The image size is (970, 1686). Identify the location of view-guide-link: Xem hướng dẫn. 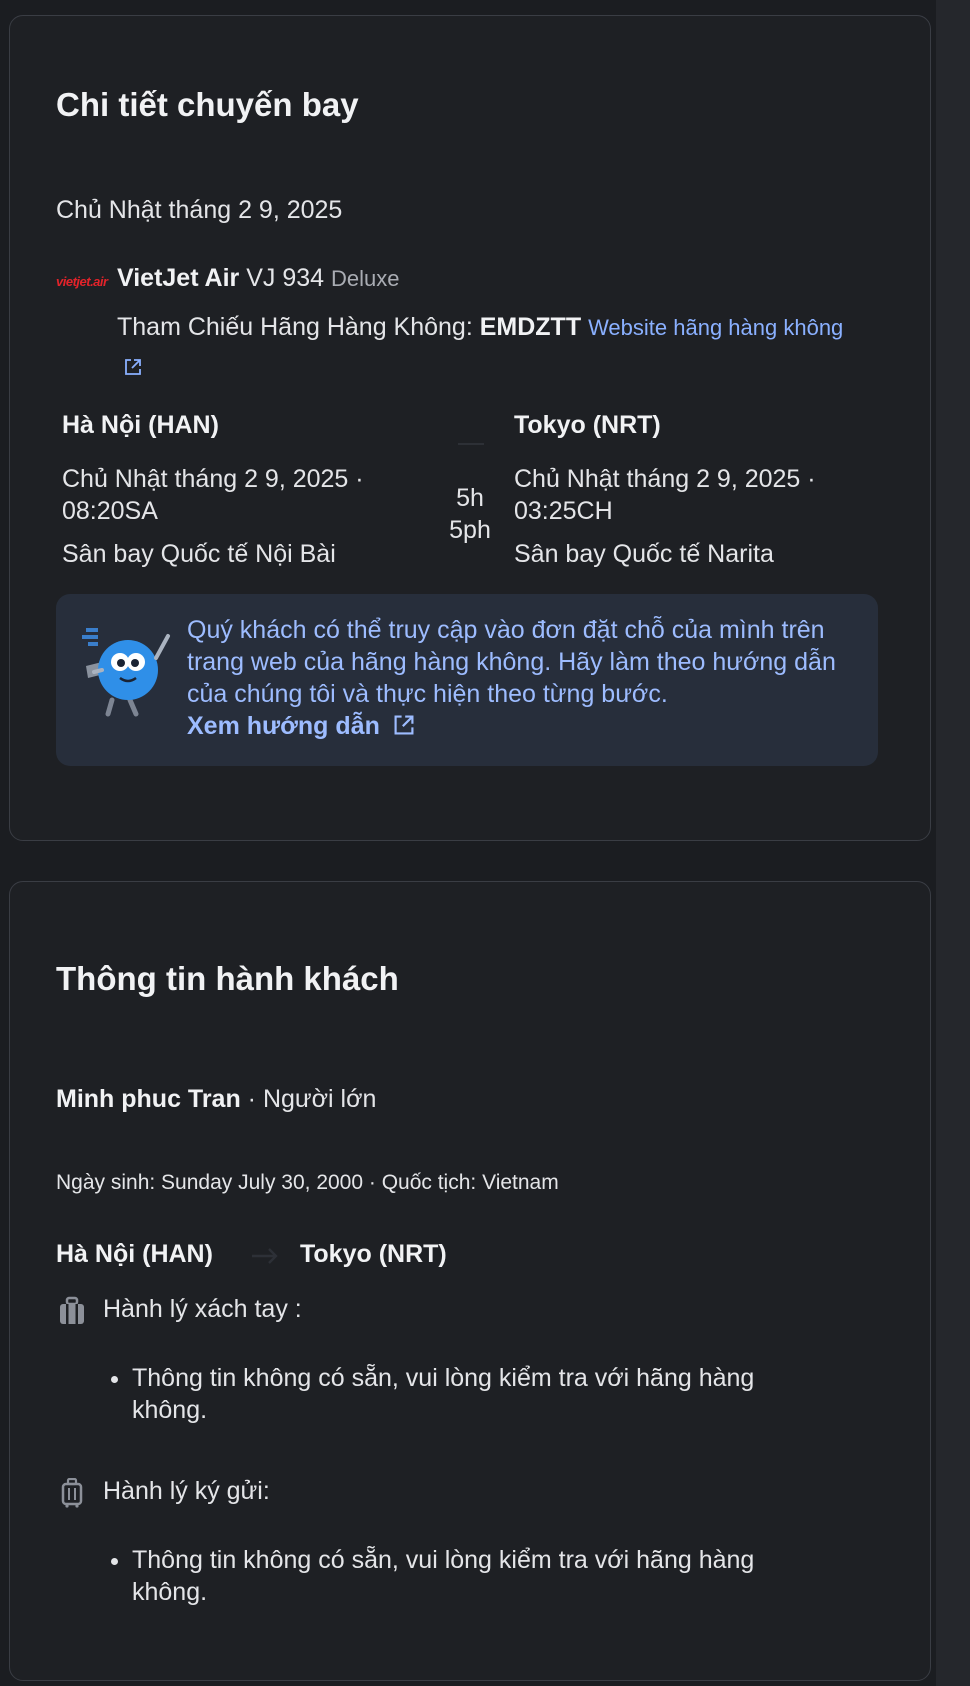
(301, 726).